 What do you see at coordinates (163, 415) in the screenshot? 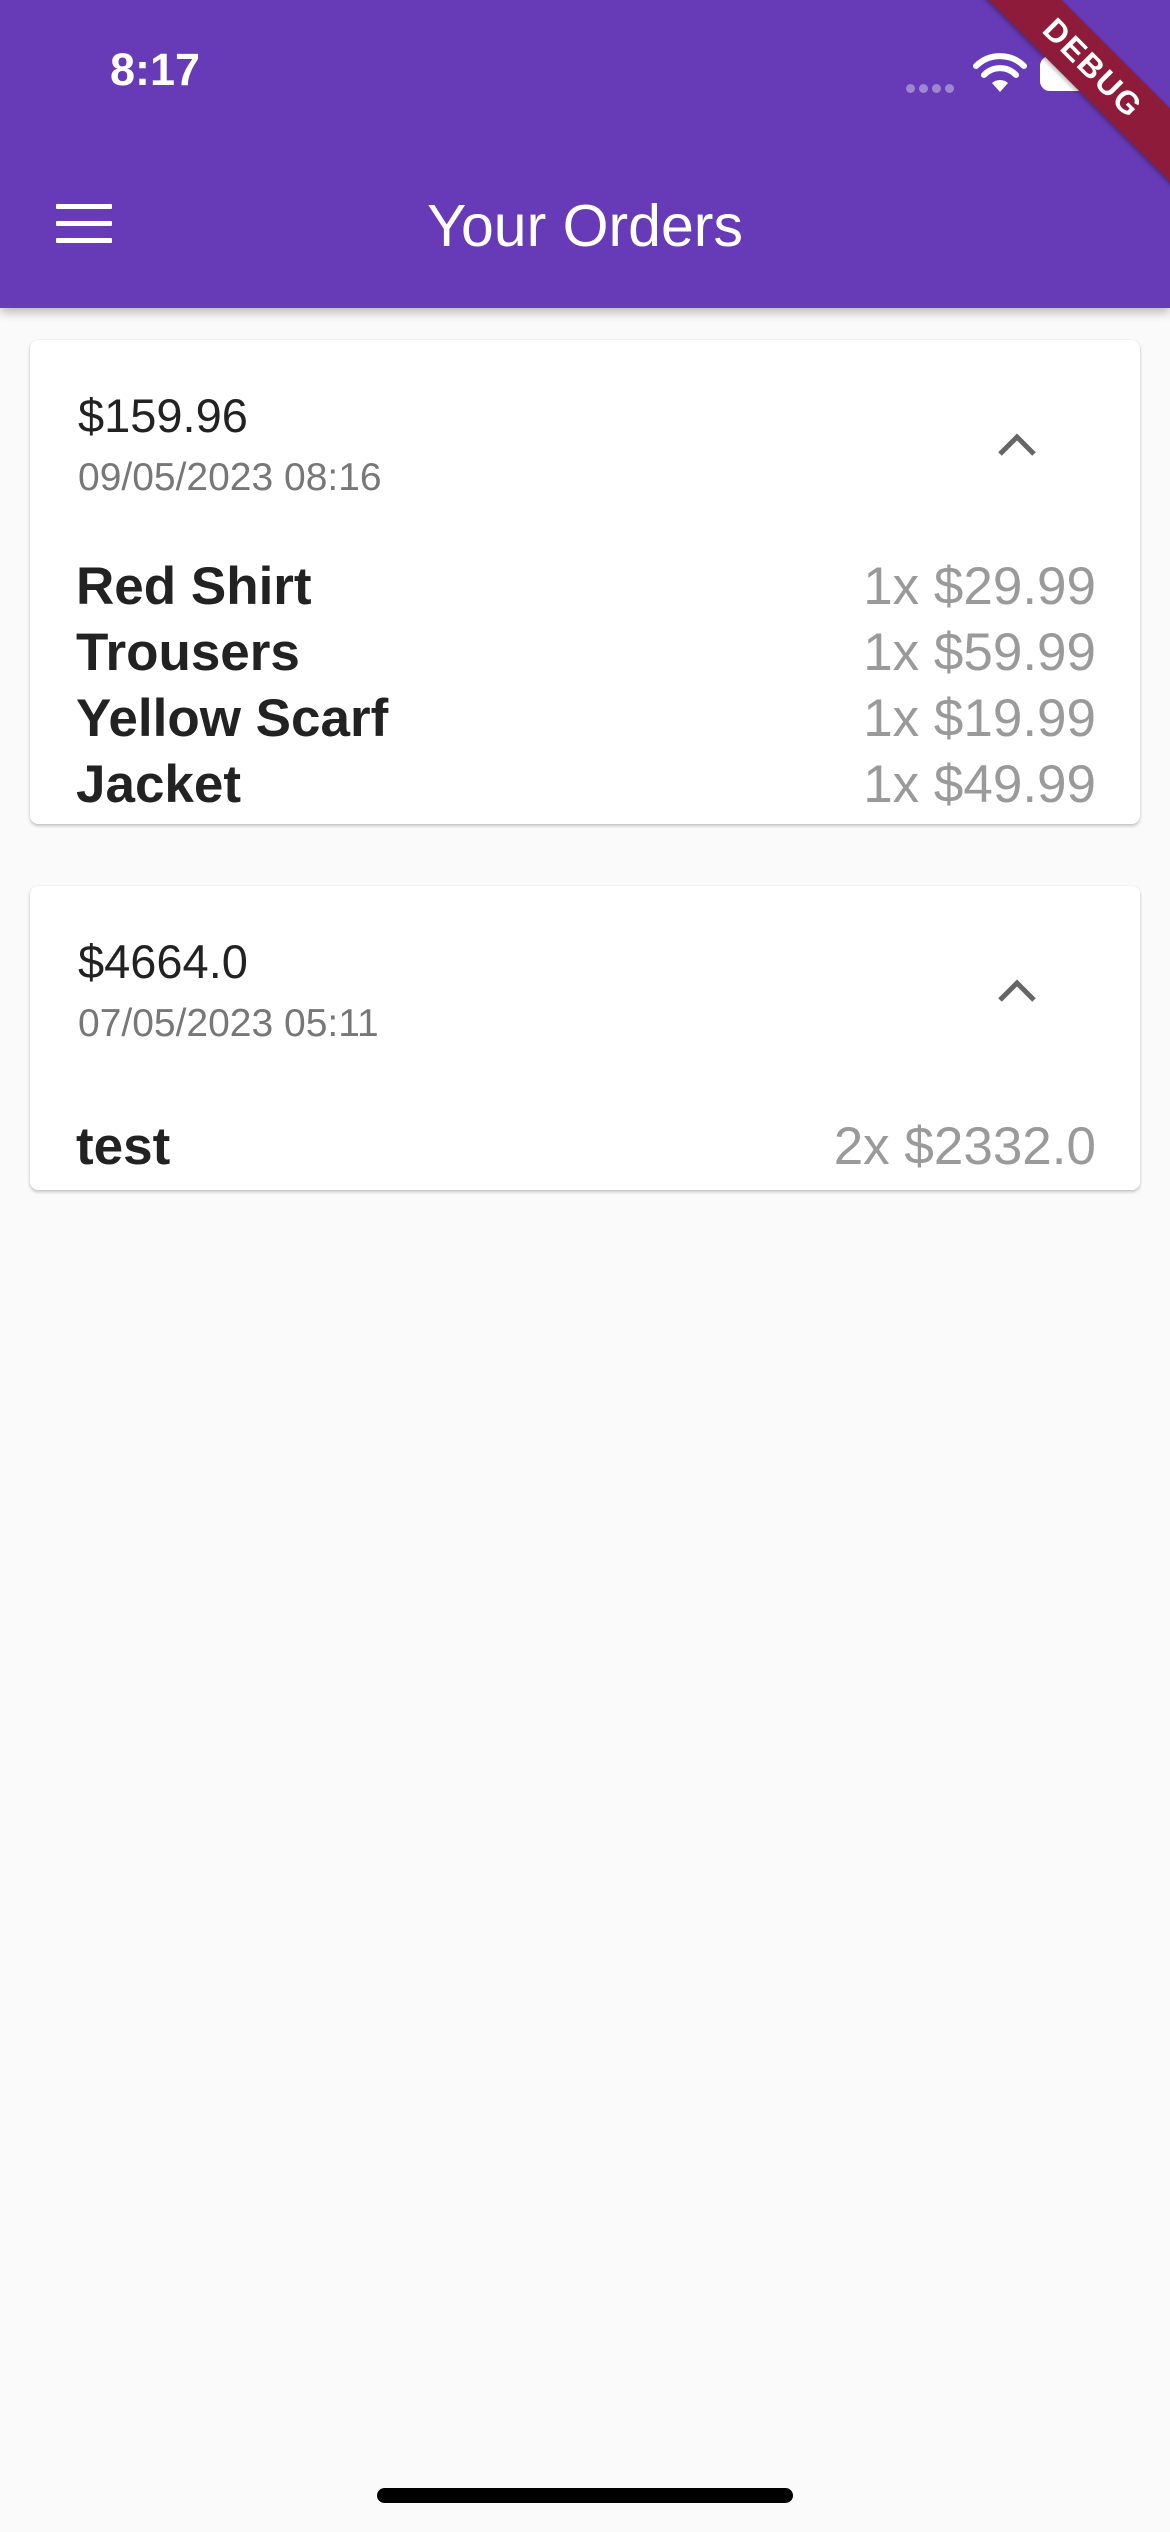
I see `order-total: $159.96` at bounding box center [163, 415].